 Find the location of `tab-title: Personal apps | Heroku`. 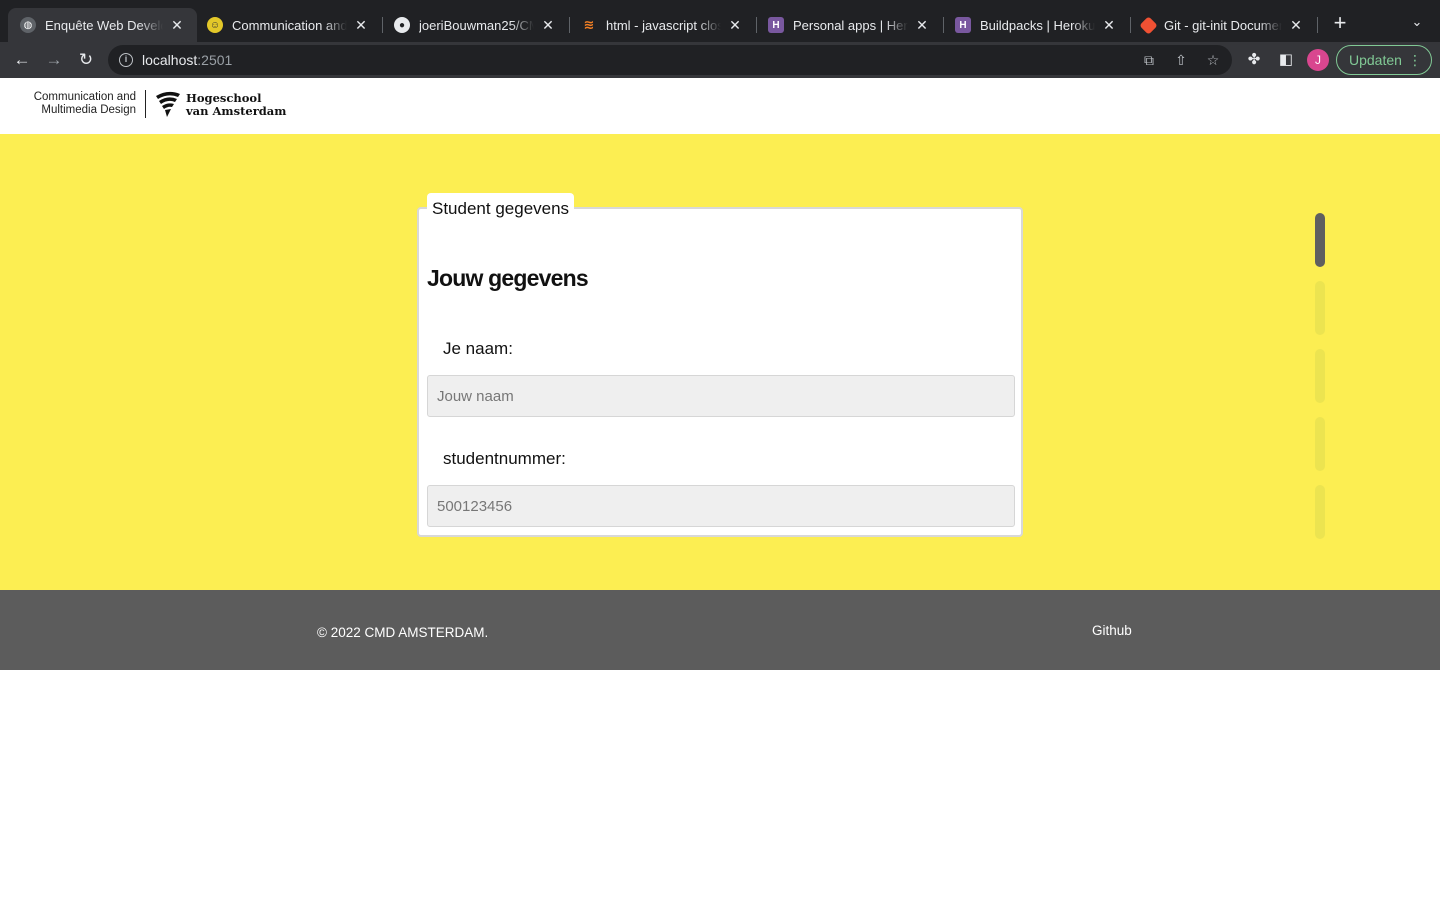

tab-title: Personal apps | Heroku is located at coordinates (850, 25).